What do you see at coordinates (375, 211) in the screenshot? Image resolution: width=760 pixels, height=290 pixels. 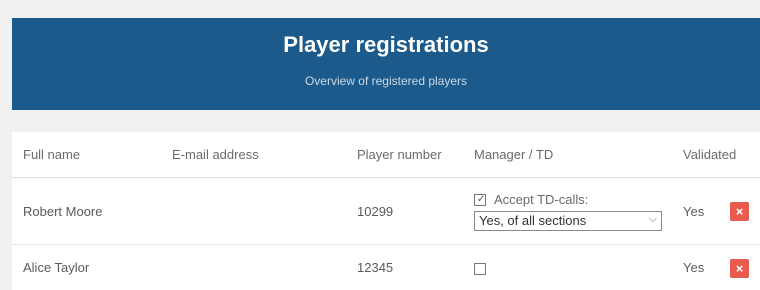 I see `player-number: 10299` at bounding box center [375, 211].